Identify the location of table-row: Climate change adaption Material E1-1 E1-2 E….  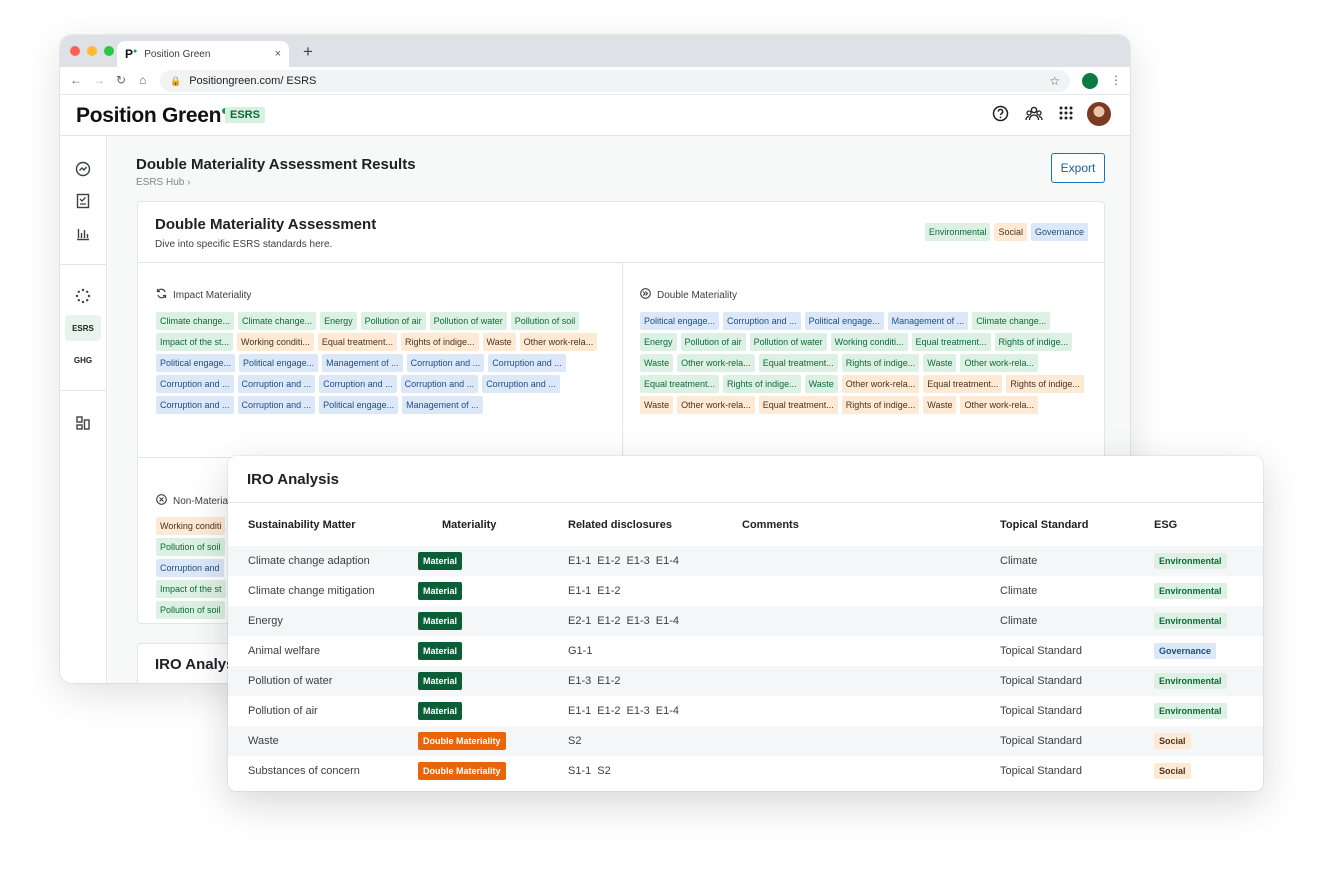
(745, 561).